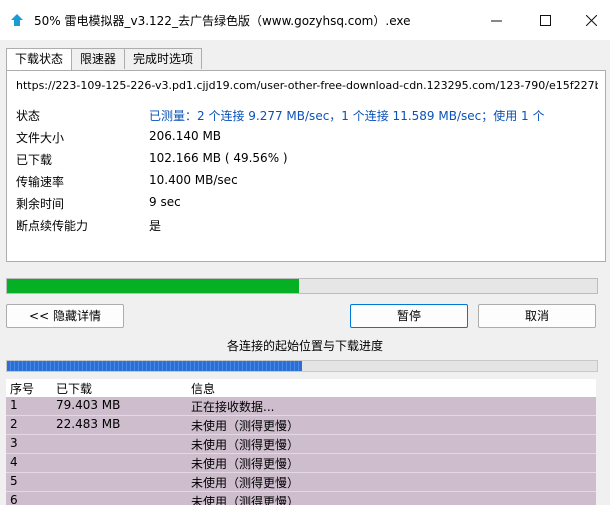 Image resolution: width=610 pixels, height=505 pixels. I want to click on info-row-downloaded: 已下载 102.166 MB ( 49.56% ), so click(308, 160).